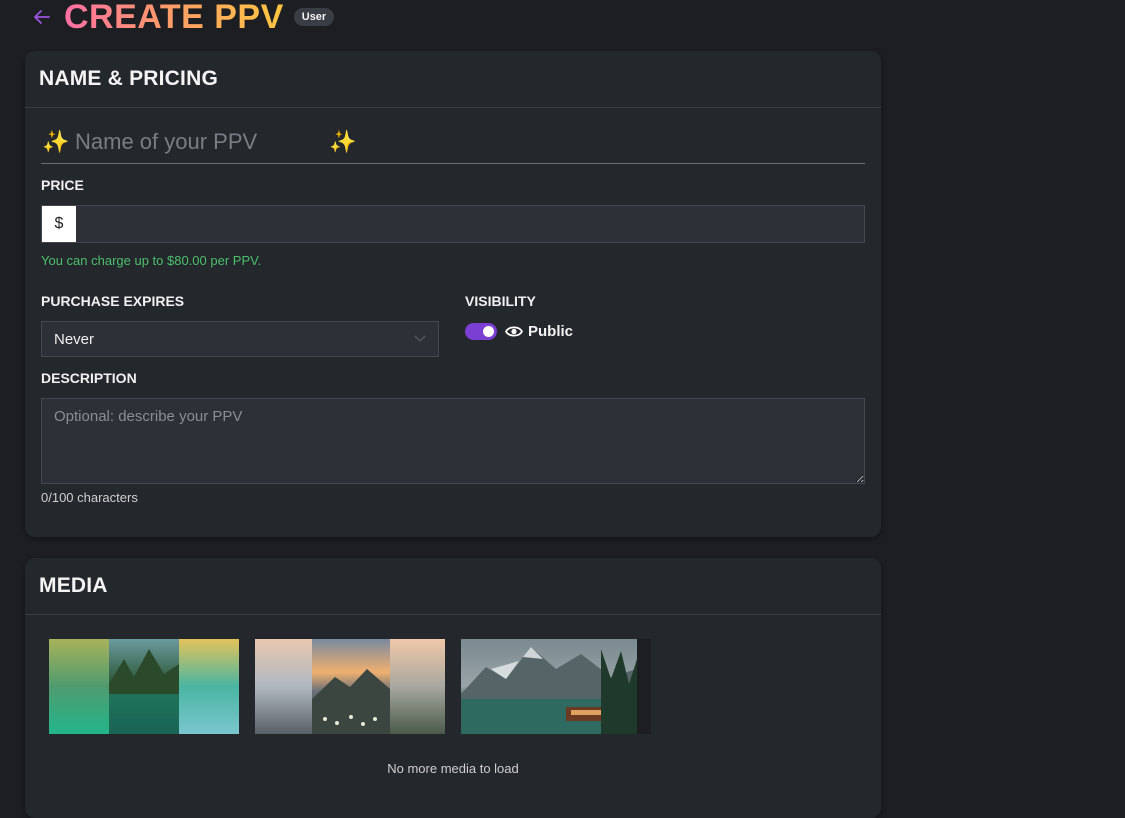  I want to click on visibility-control: Public, so click(519, 331).